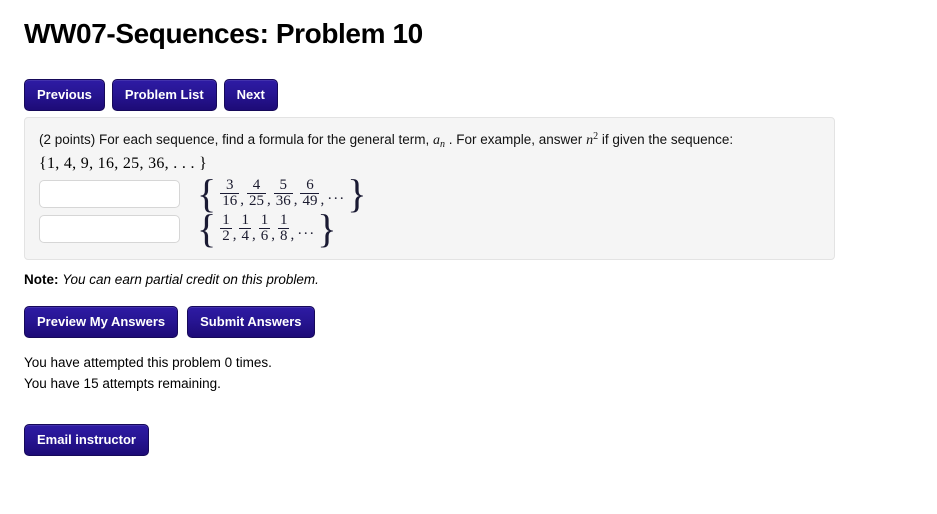 The width and height of the screenshot is (937, 514). I want to click on general-term-symbol: an, so click(438, 141).